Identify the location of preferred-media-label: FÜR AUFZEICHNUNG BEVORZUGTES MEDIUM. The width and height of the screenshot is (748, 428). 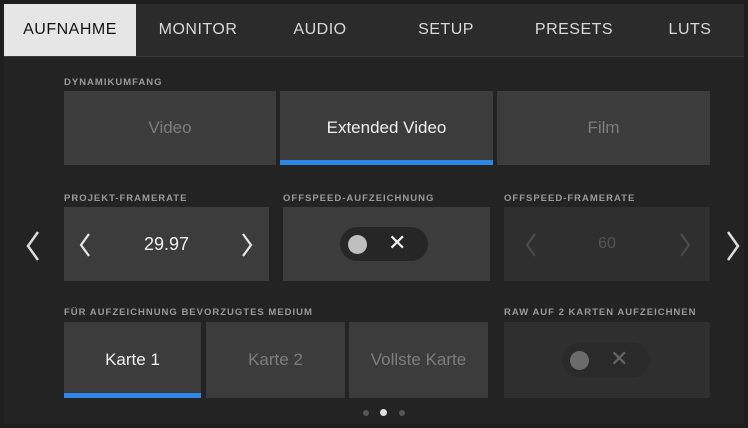
(188, 312).